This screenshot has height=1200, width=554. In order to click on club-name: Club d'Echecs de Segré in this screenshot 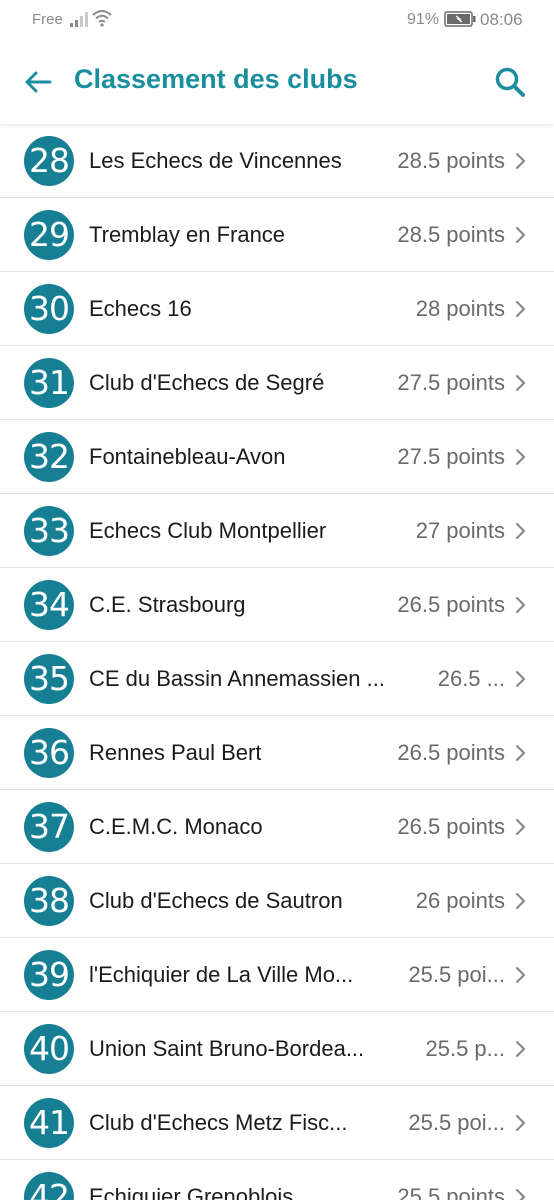, I will do `click(207, 382)`.